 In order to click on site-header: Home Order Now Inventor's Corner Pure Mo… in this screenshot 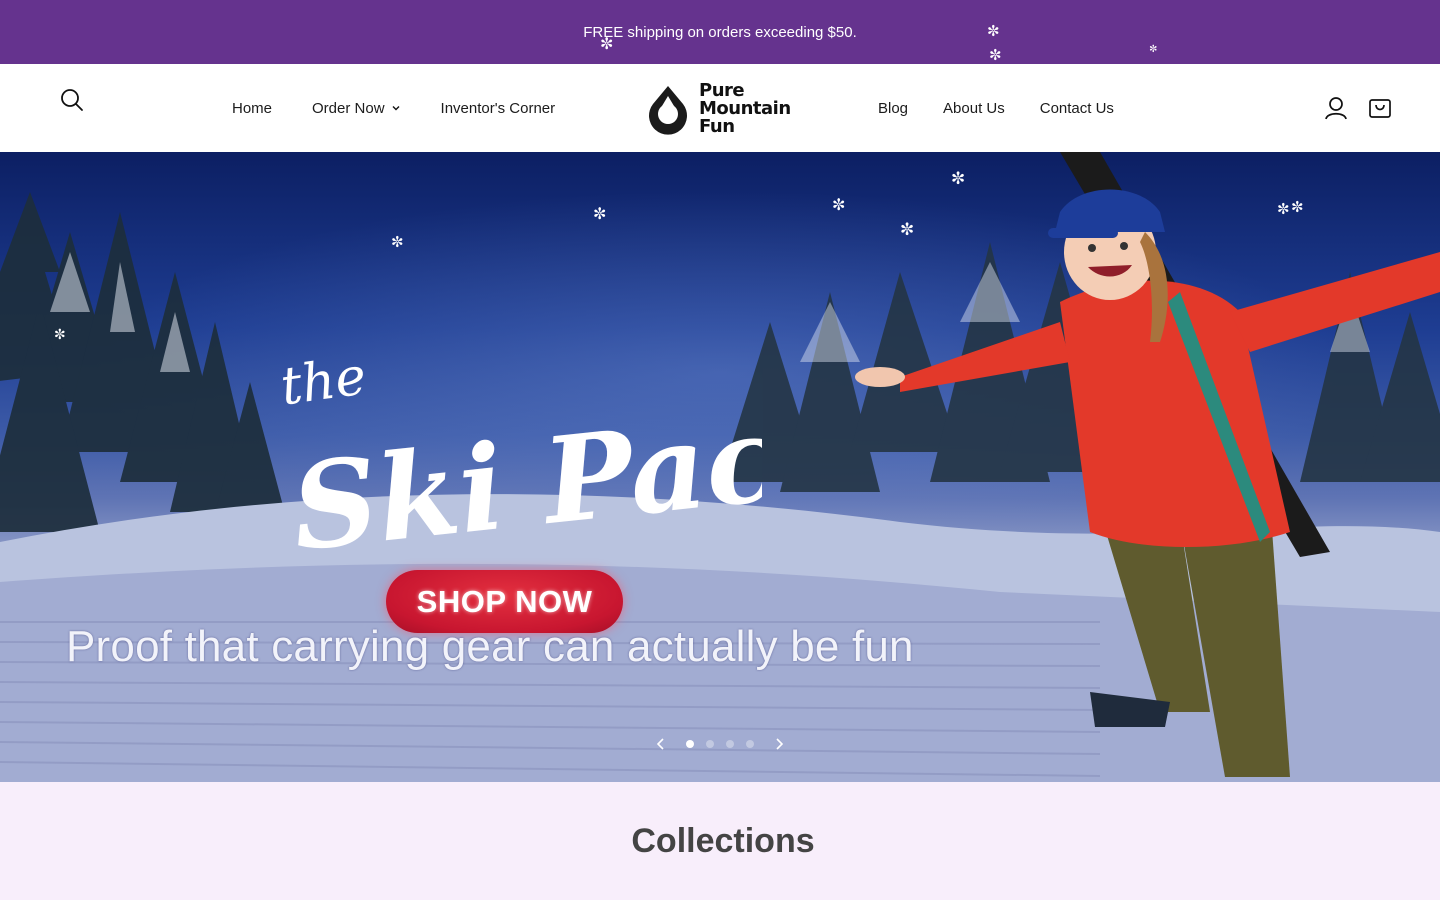, I will do `click(720, 108)`.